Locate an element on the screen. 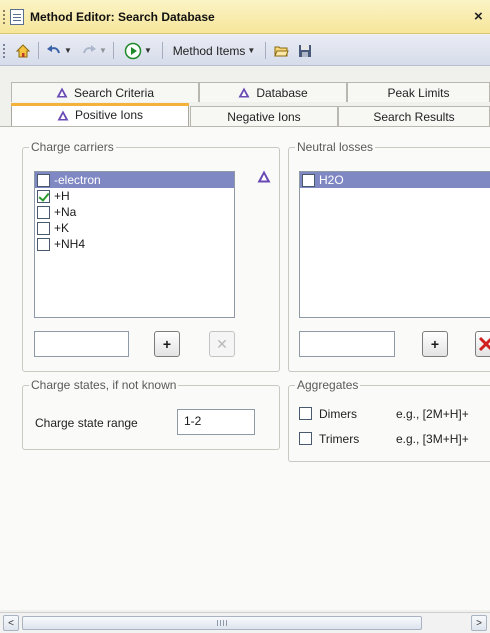  scroll-right-button: > is located at coordinates (479, 623).